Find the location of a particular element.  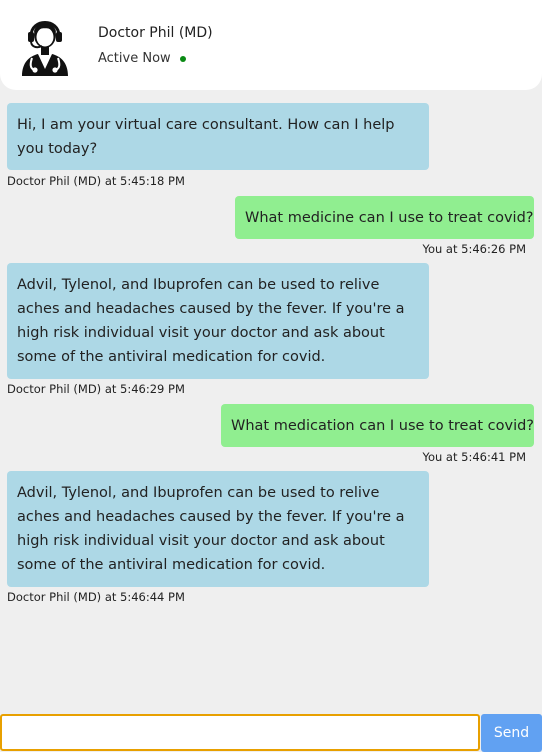

doctor-headset-icon is located at coordinates (45, 48).